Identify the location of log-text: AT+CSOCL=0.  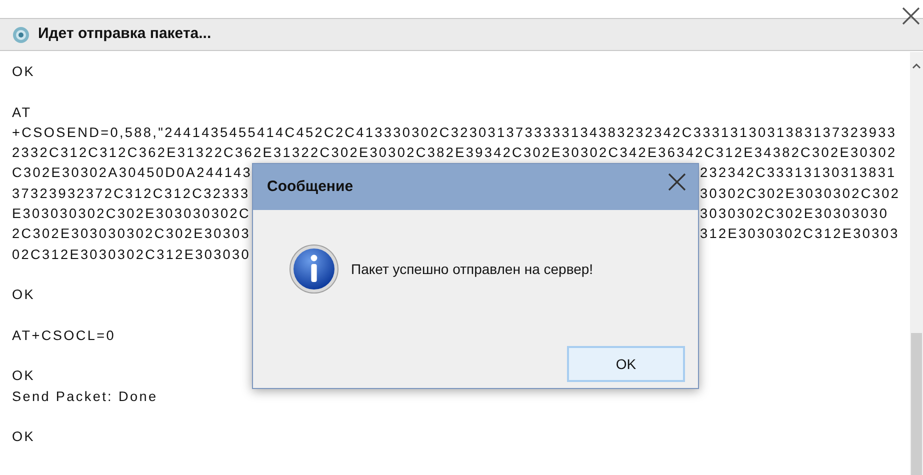
(64, 335).